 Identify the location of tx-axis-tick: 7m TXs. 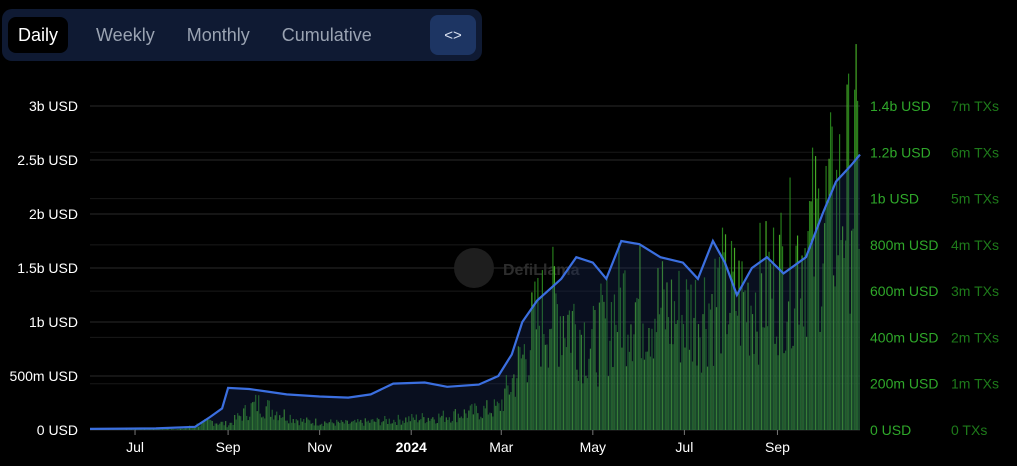
(975, 106).